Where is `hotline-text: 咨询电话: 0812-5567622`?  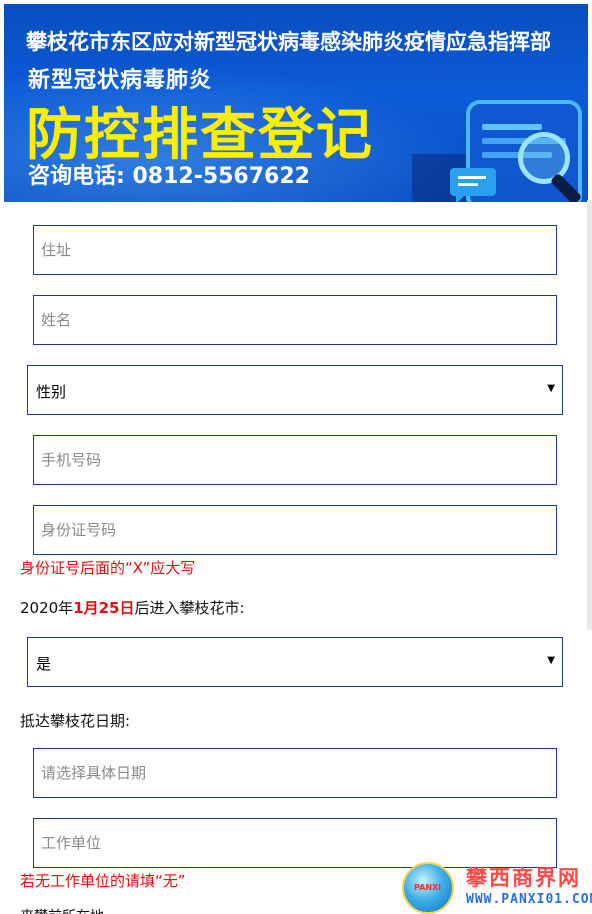
hotline-text: 咨询电话: 0812-5567622 is located at coordinates (169, 176).